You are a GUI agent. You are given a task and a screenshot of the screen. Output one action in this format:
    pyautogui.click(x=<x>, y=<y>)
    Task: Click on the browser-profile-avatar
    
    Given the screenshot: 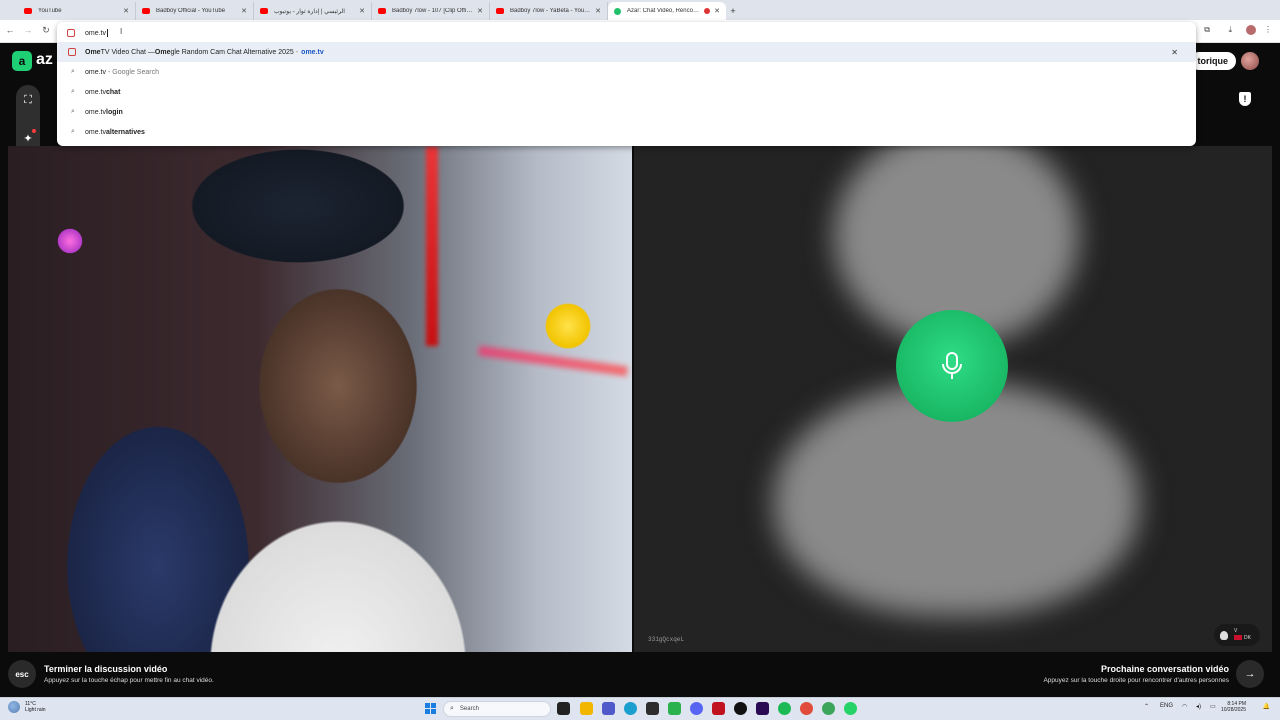 What is the action you would take?
    pyautogui.click(x=1251, y=30)
    